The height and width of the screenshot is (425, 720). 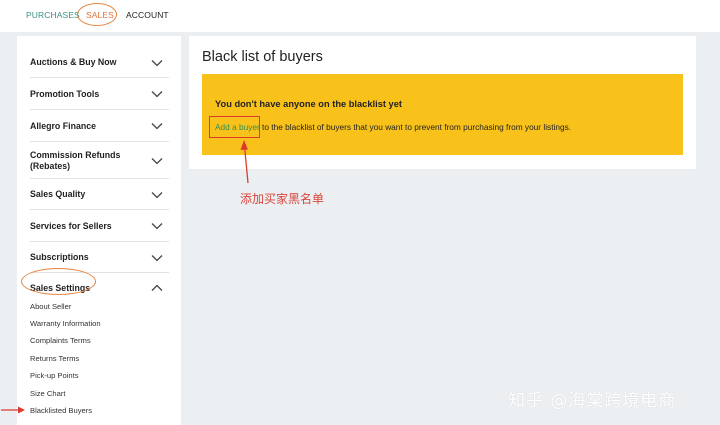 I want to click on annotation-note: 添加买家黑名单, so click(x=282, y=199).